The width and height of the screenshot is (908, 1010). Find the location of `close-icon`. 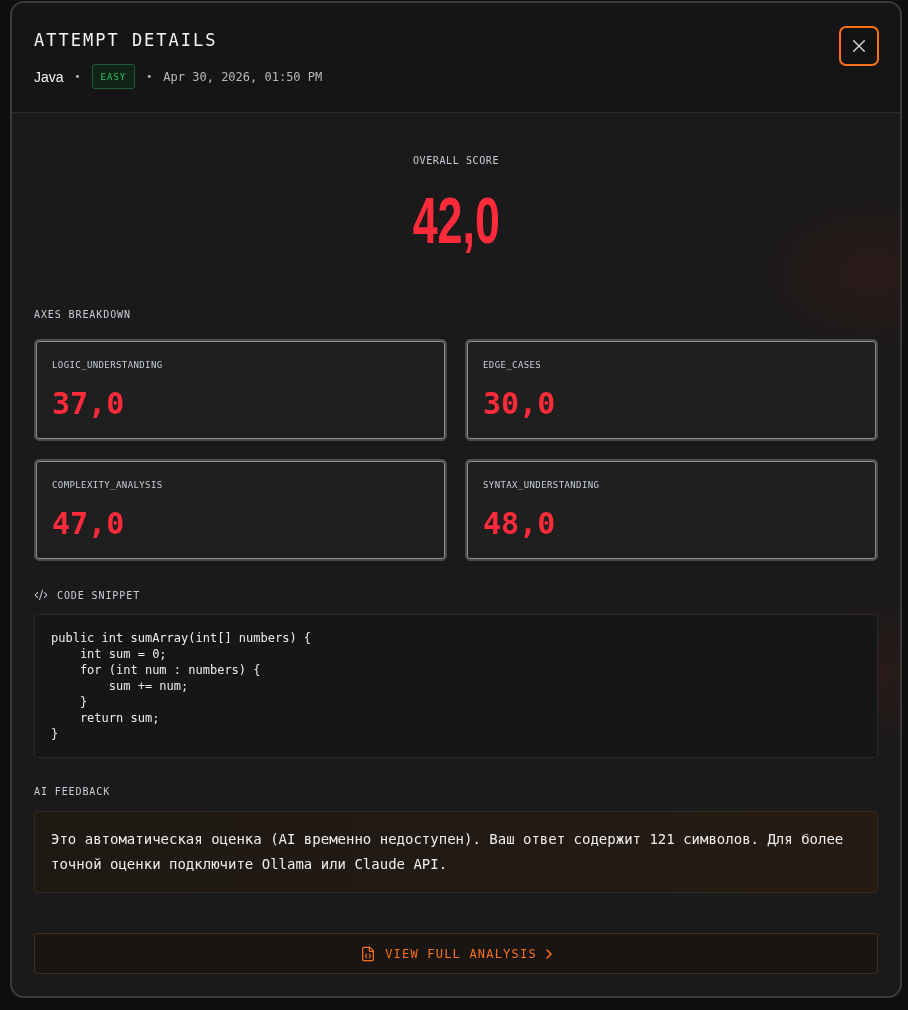

close-icon is located at coordinates (859, 46).